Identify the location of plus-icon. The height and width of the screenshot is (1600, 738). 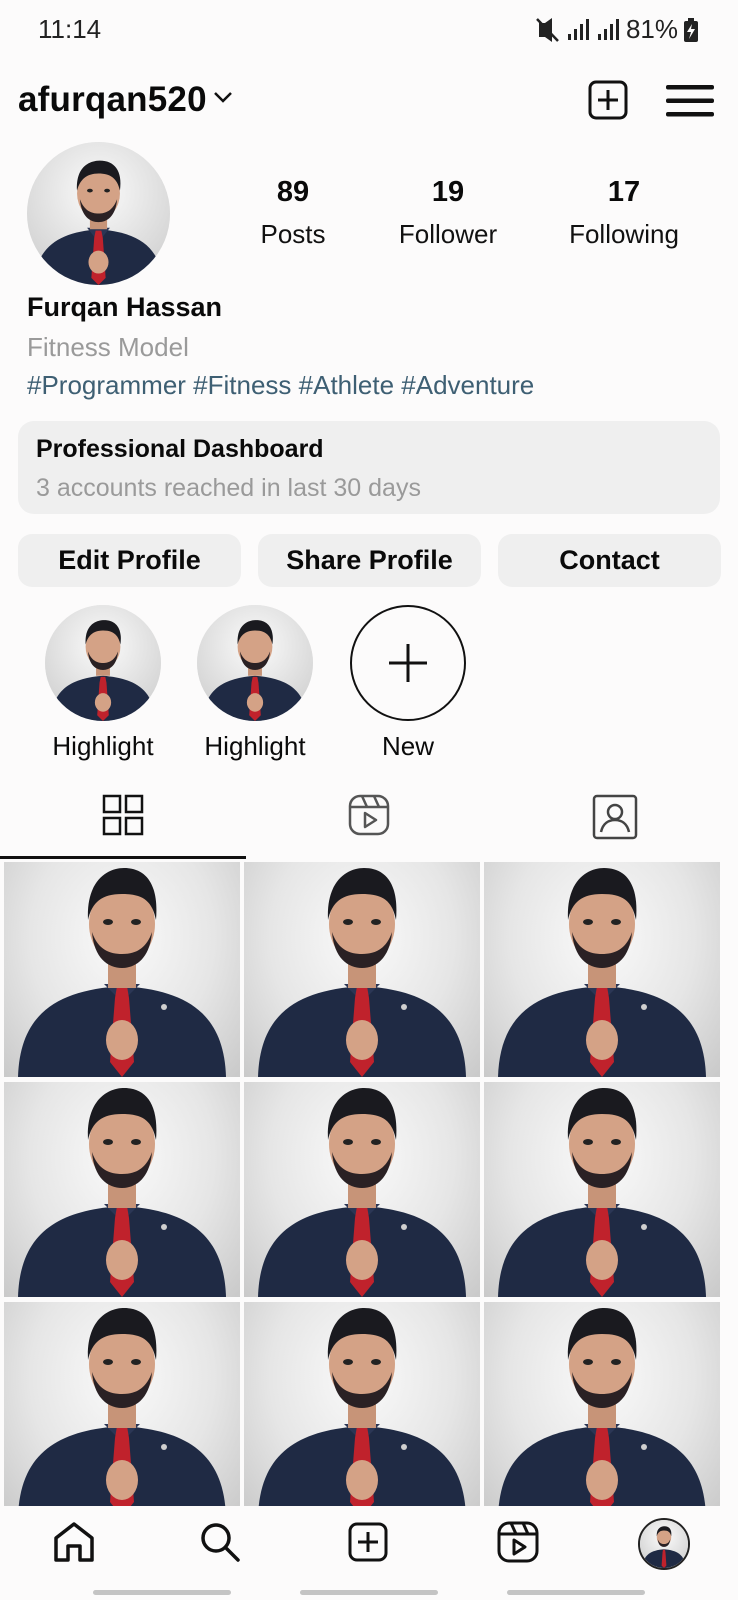
(408, 663).